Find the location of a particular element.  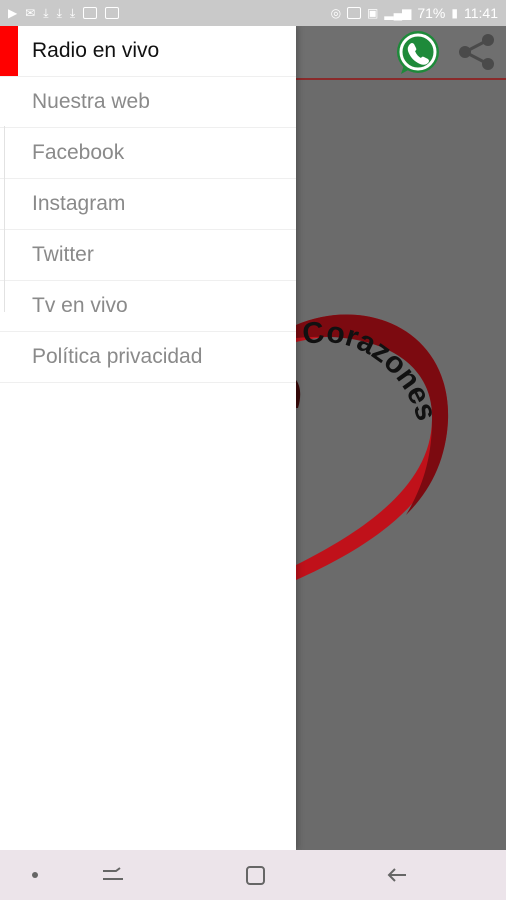

download-icon-3: ⤓ is located at coordinates (72, 13).